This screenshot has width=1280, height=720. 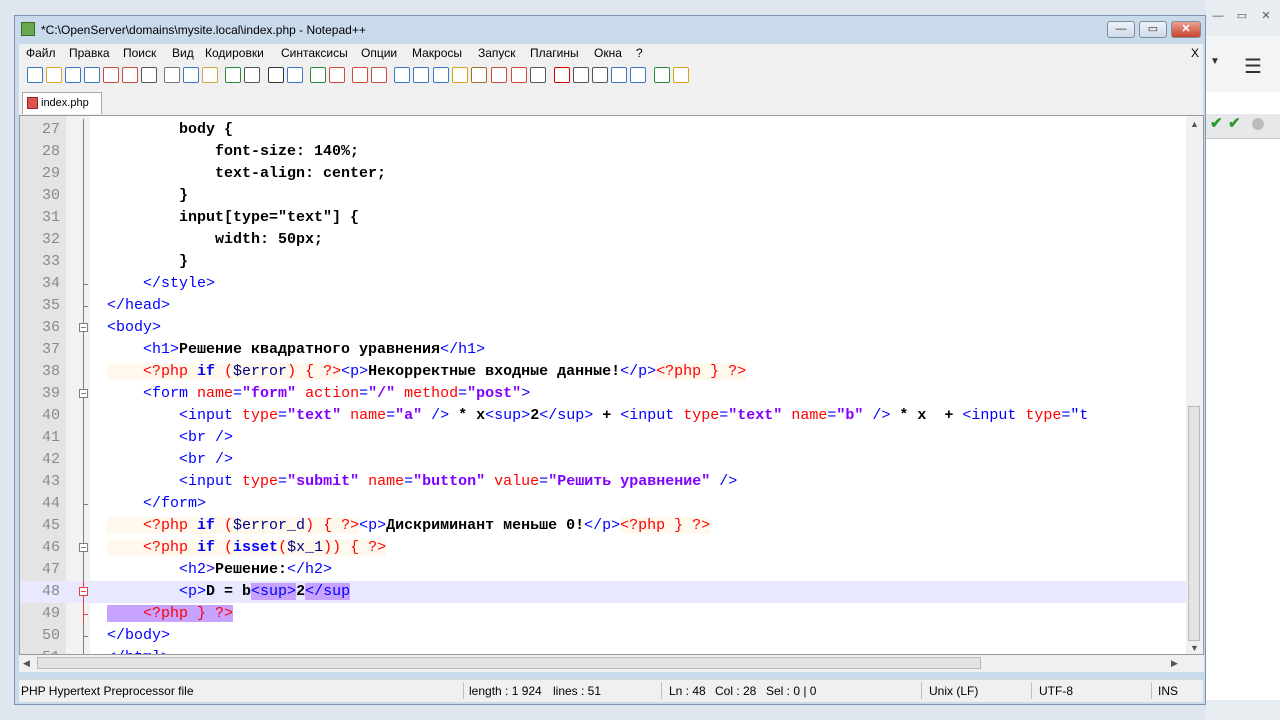 I want to click on doc-map-icon, so click(x=479, y=75).